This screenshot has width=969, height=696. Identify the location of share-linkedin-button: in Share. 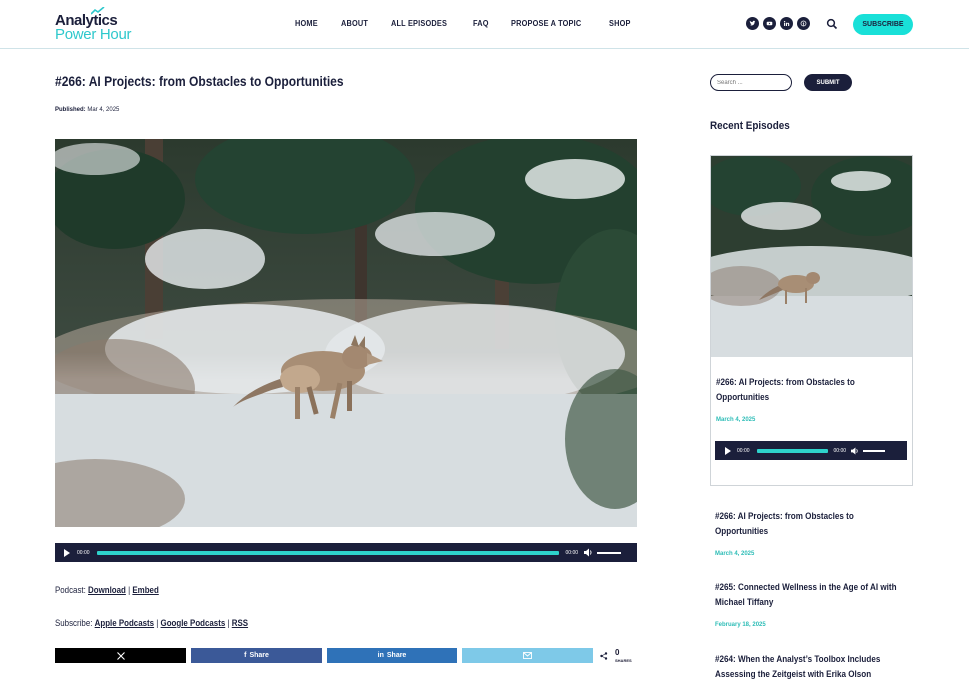
(392, 655).